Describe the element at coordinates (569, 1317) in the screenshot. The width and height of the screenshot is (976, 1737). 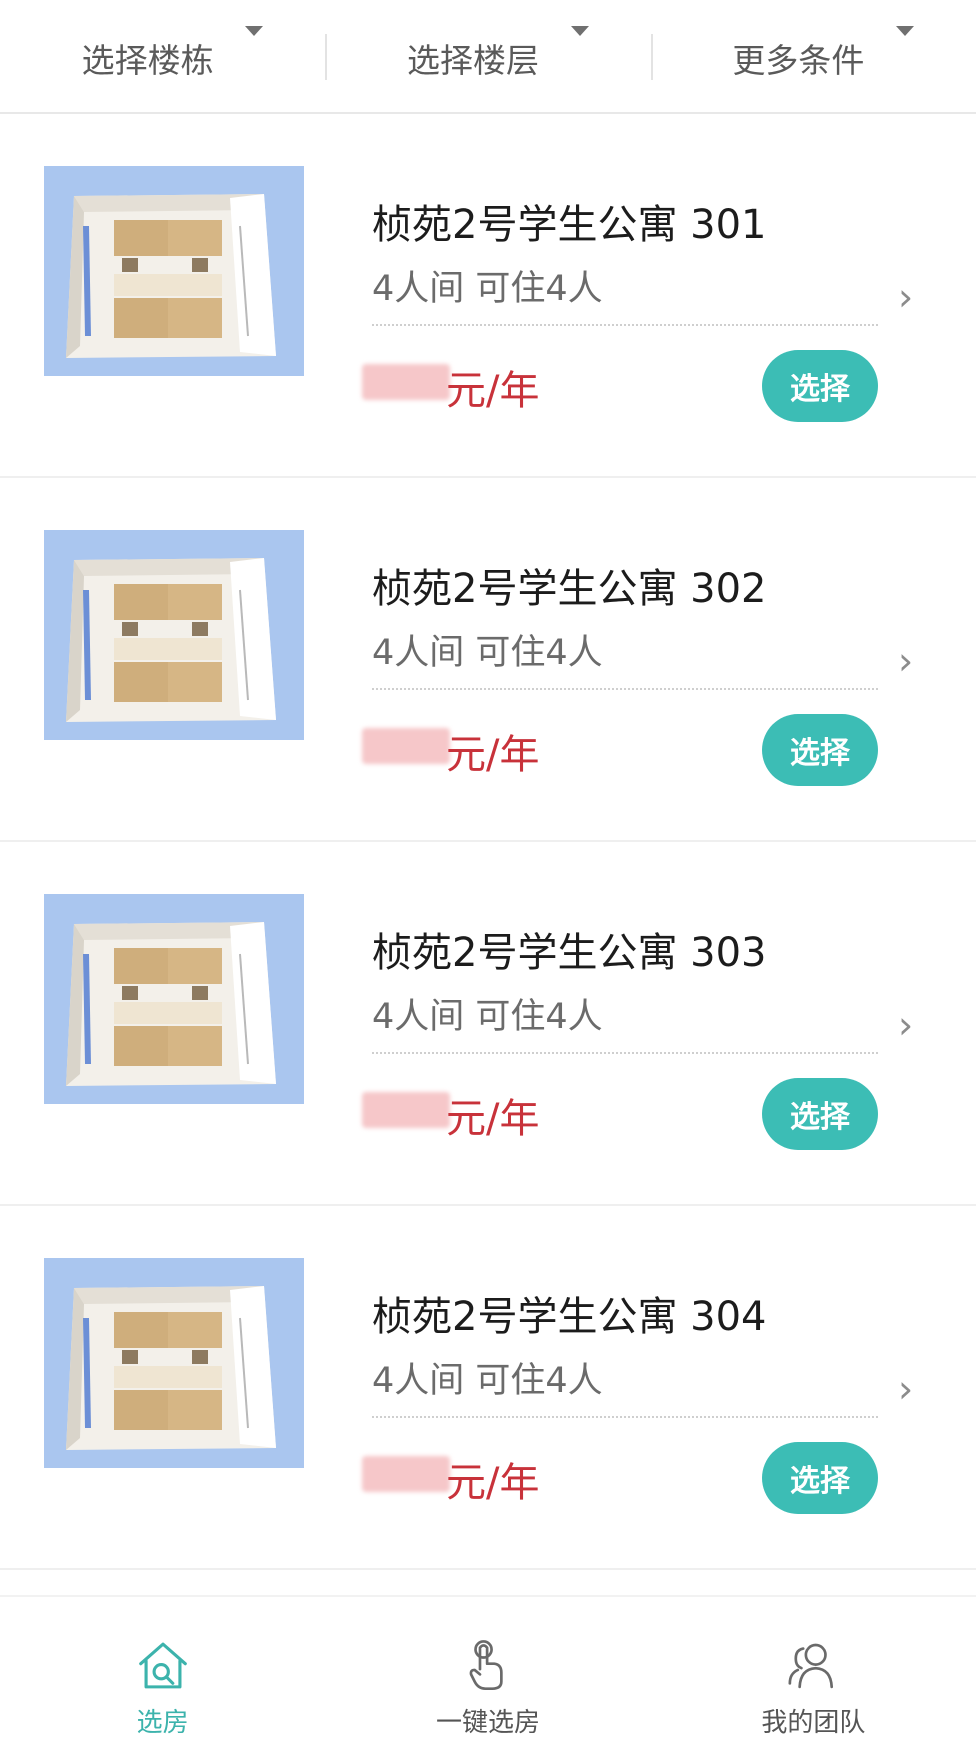
I see `room-name: 桢苑2号学生公寓 304` at that location.